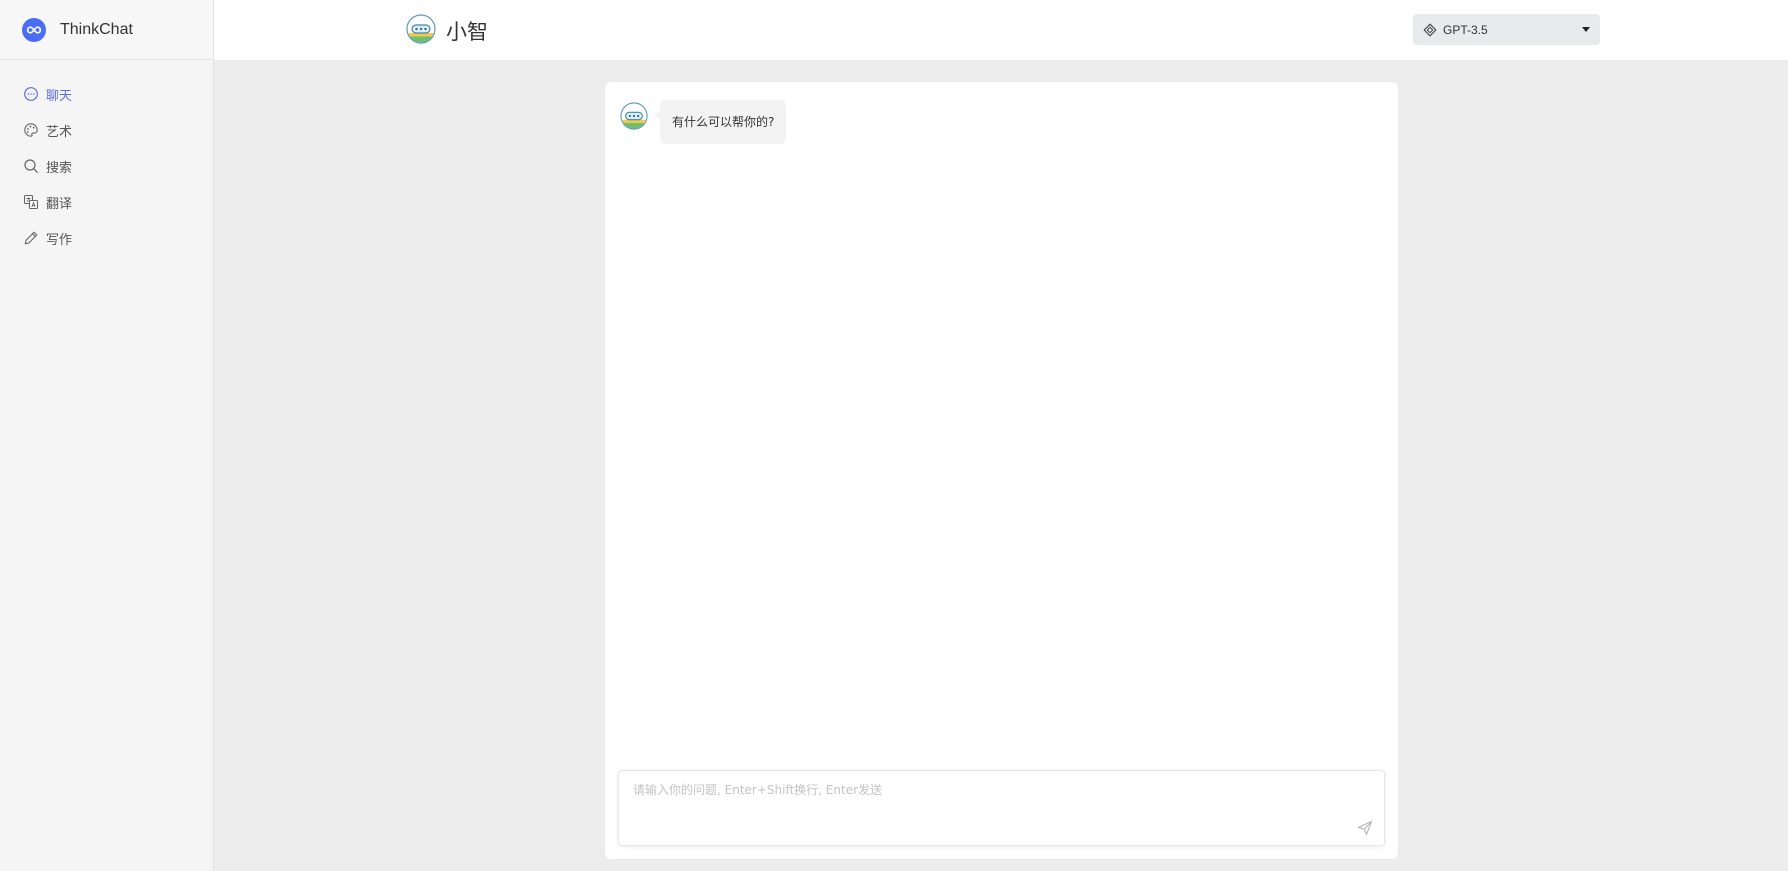 The image size is (1788, 871). I want to click on pen-icon, so click(31, 238).